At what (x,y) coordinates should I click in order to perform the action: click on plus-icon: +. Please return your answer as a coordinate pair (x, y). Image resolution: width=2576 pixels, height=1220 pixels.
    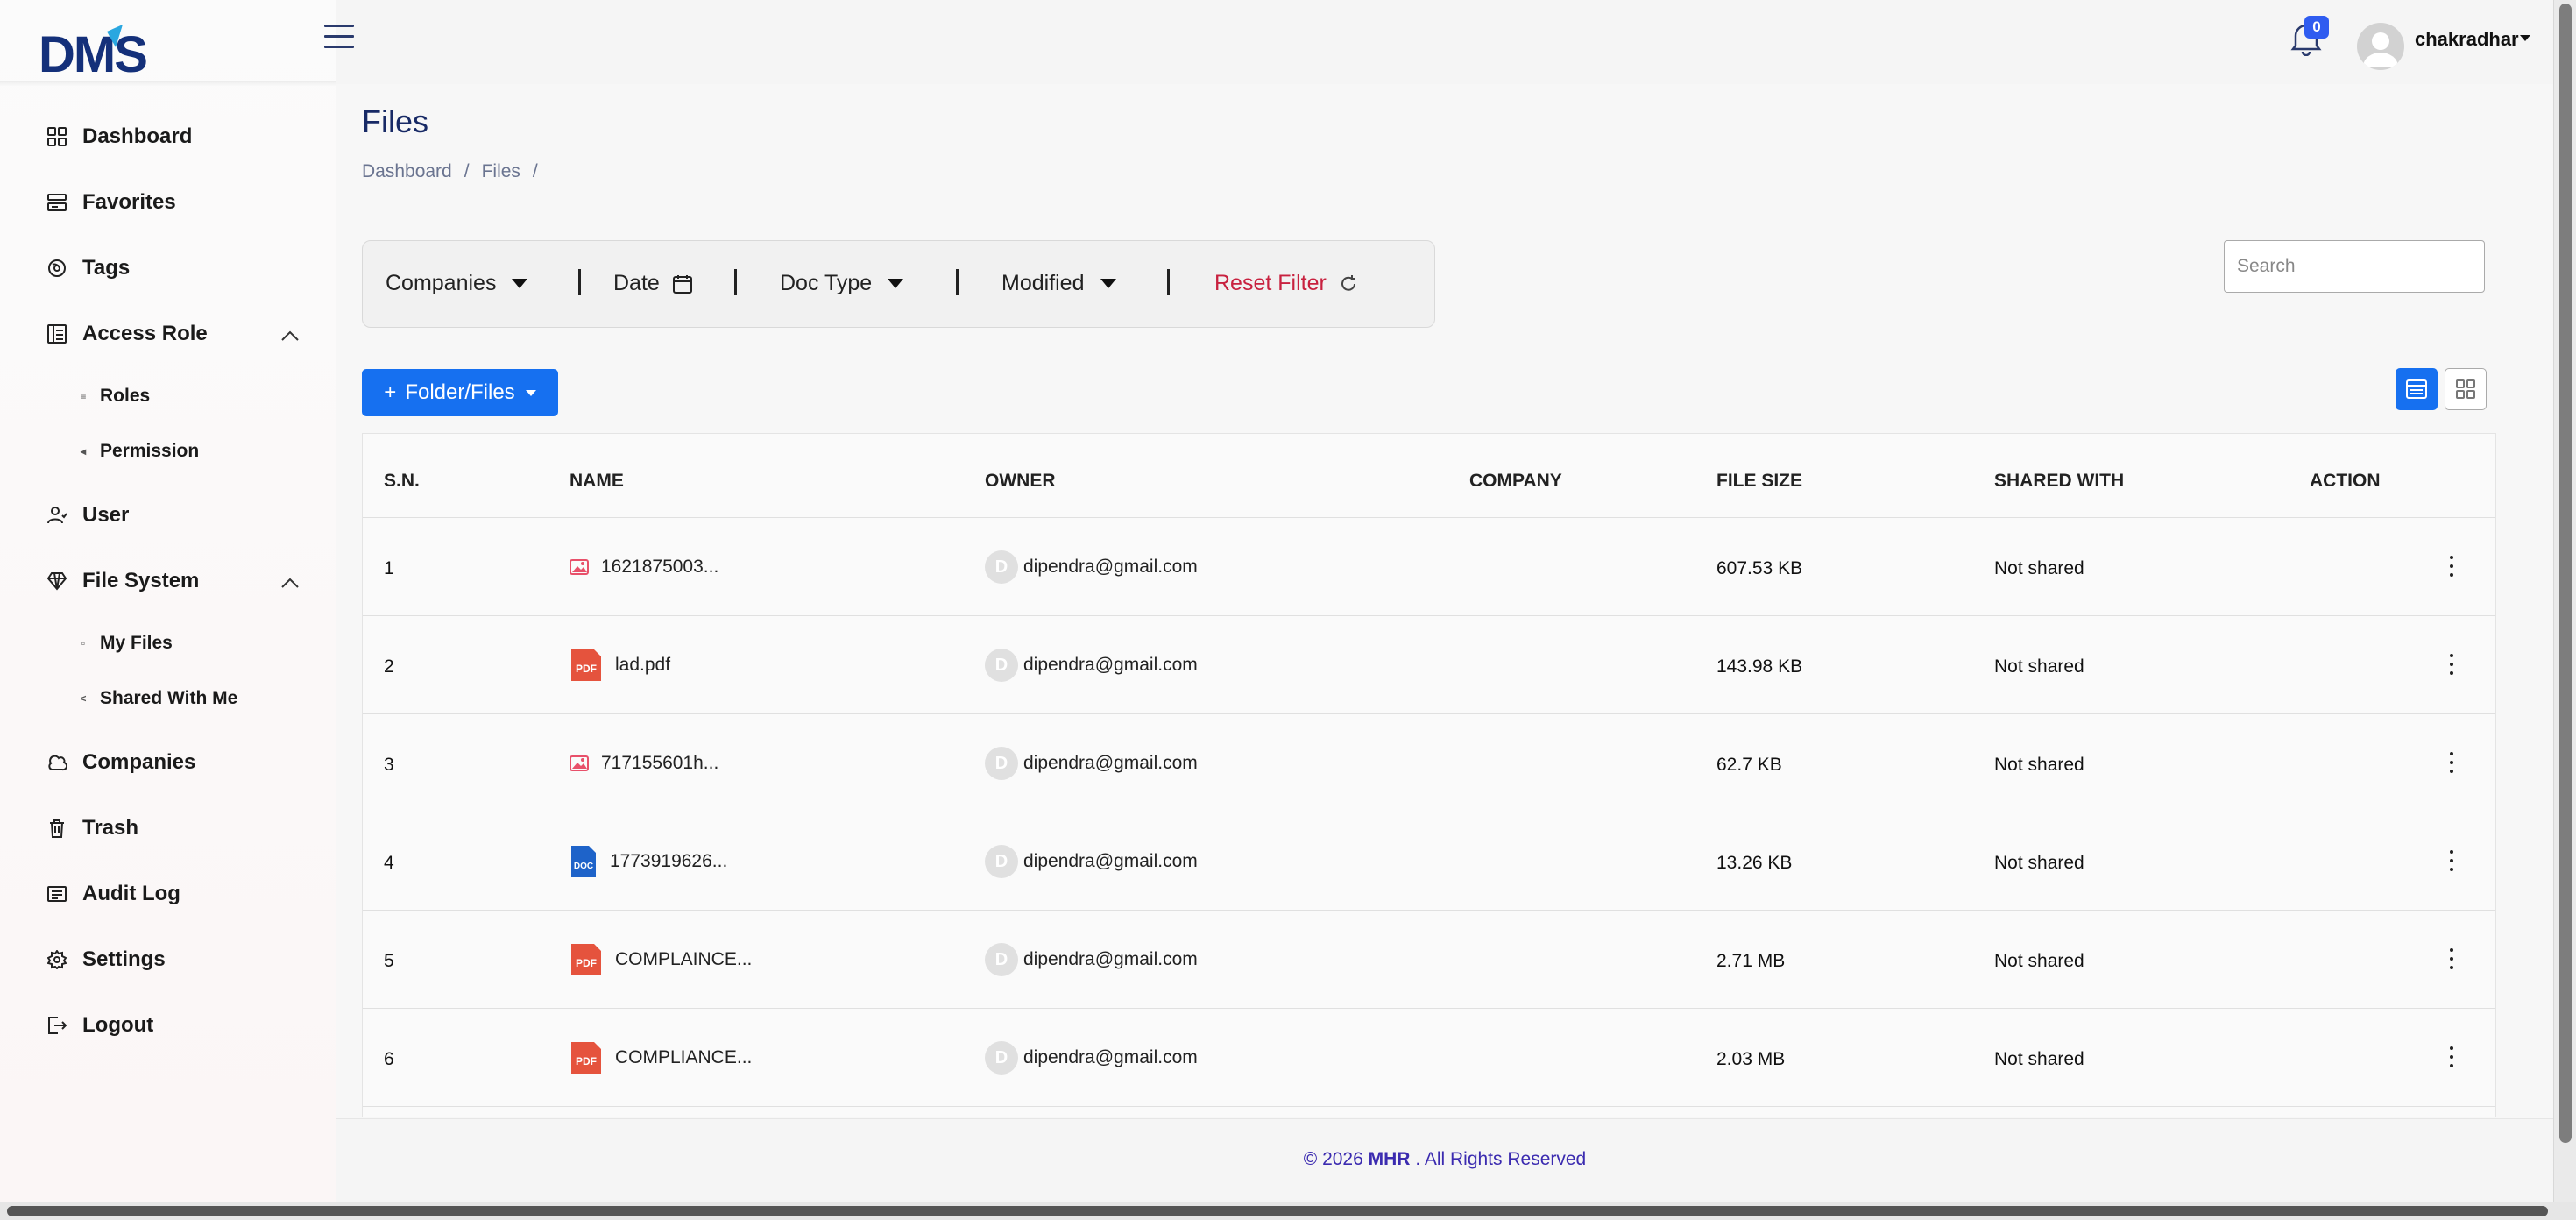
    Looking at the image, I should click on (390, 392).